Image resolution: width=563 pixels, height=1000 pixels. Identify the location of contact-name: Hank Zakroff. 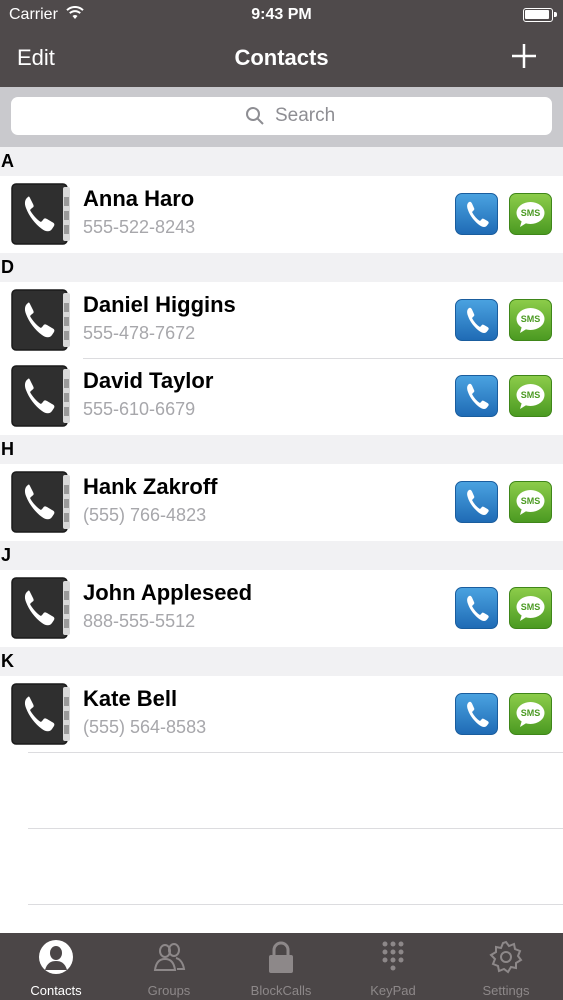
(150, 486).